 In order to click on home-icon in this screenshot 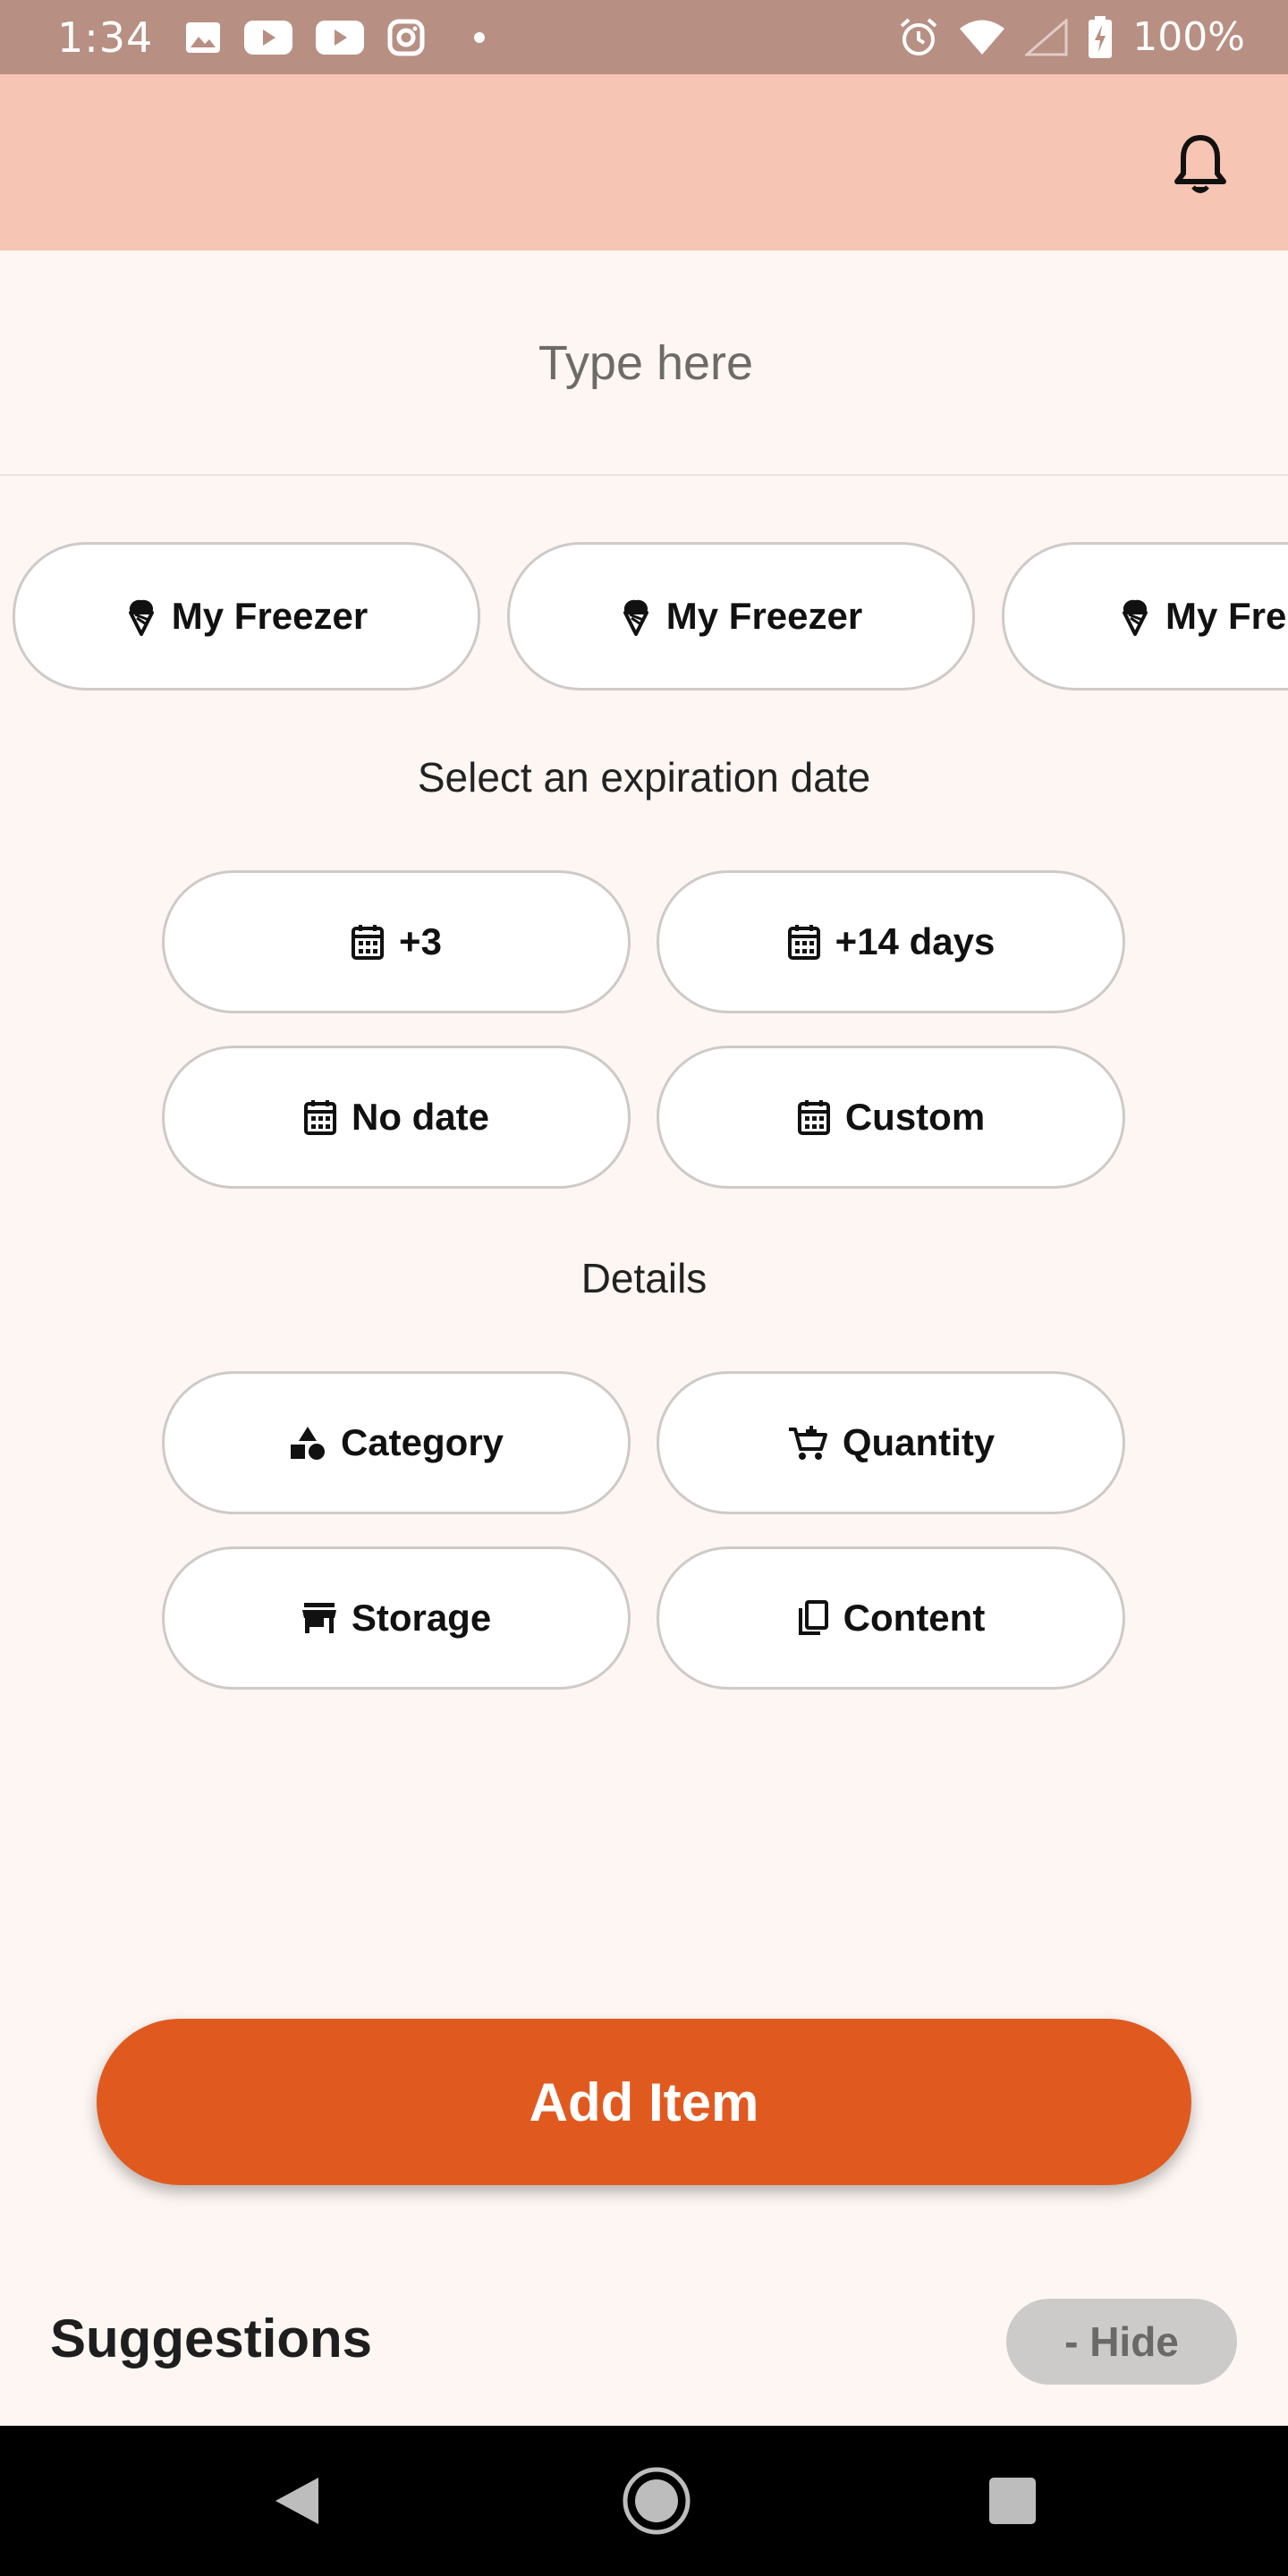, I will do `click(656, 2501)`.